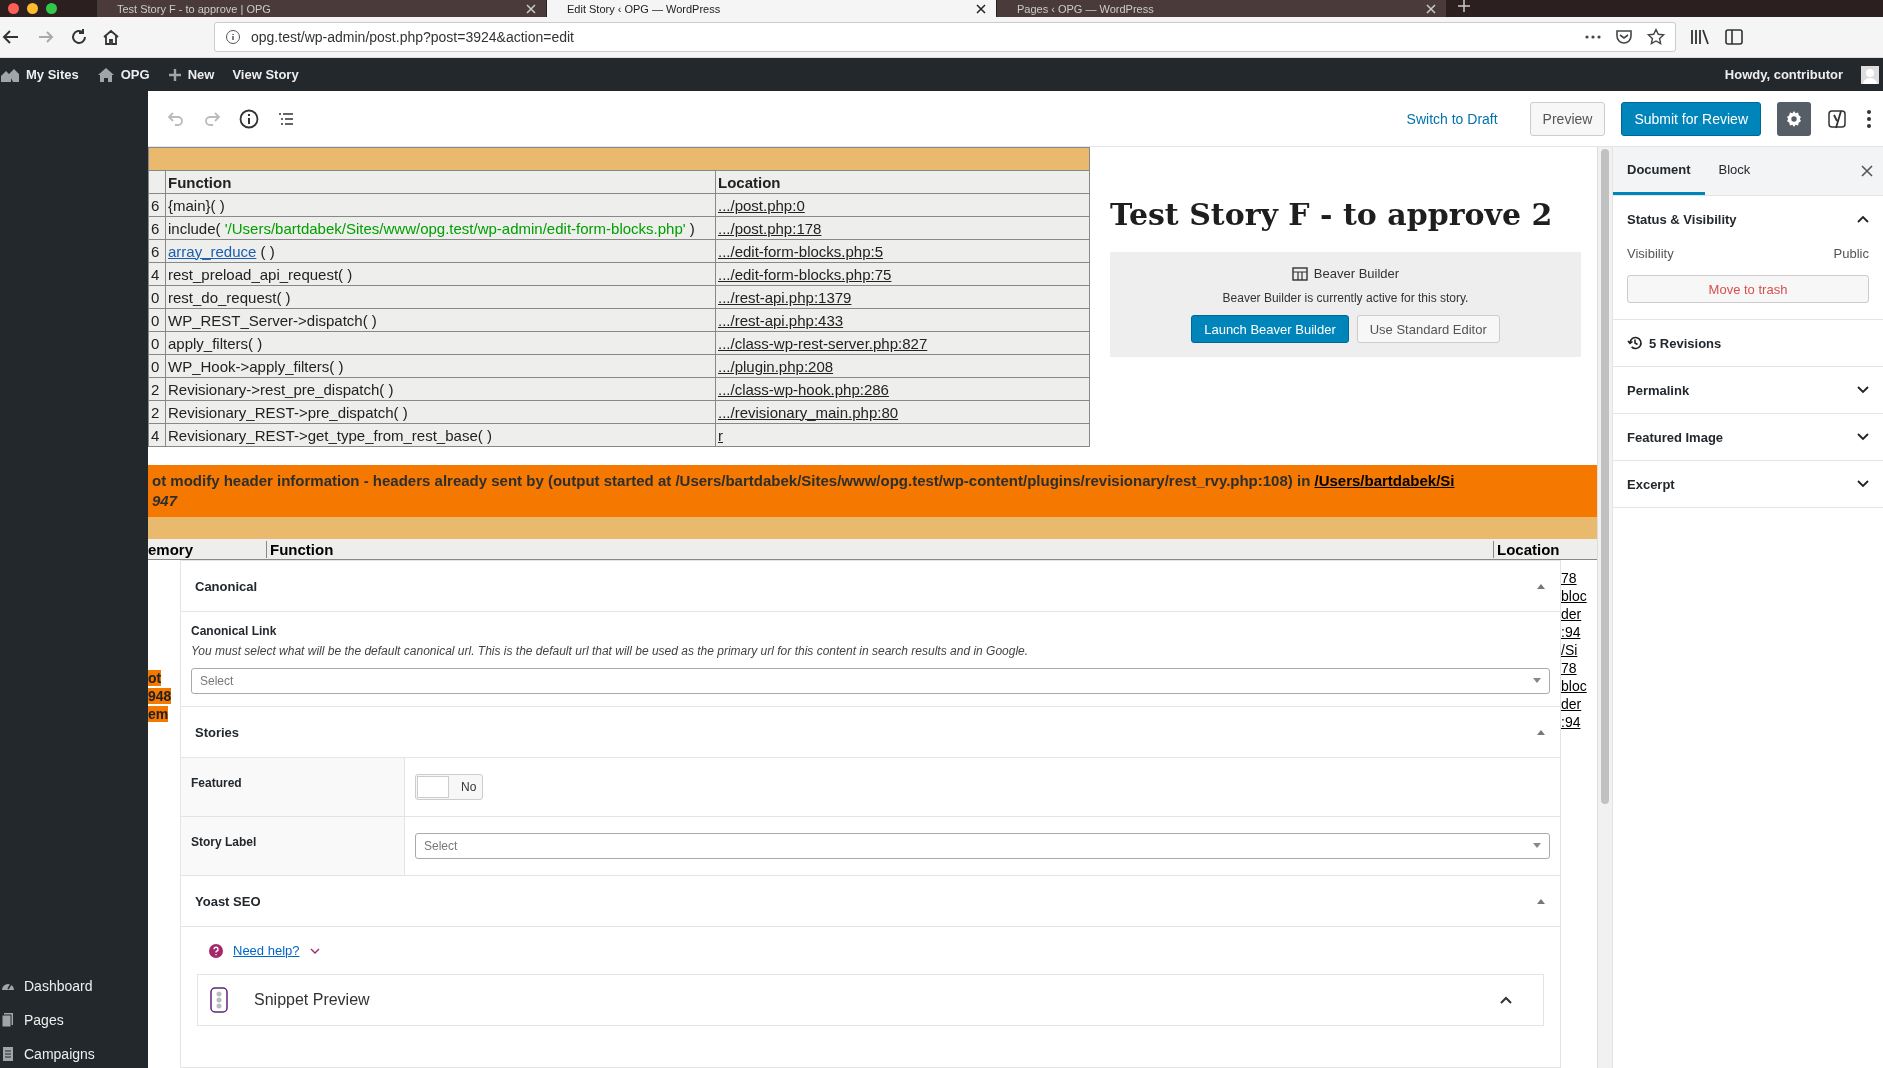 The width and height of the screenshot is (1883, 1068). What do you see at coordinates (1794, 118) in the screenshot?
I see `settings-button` at bounding box center [1794, 118].